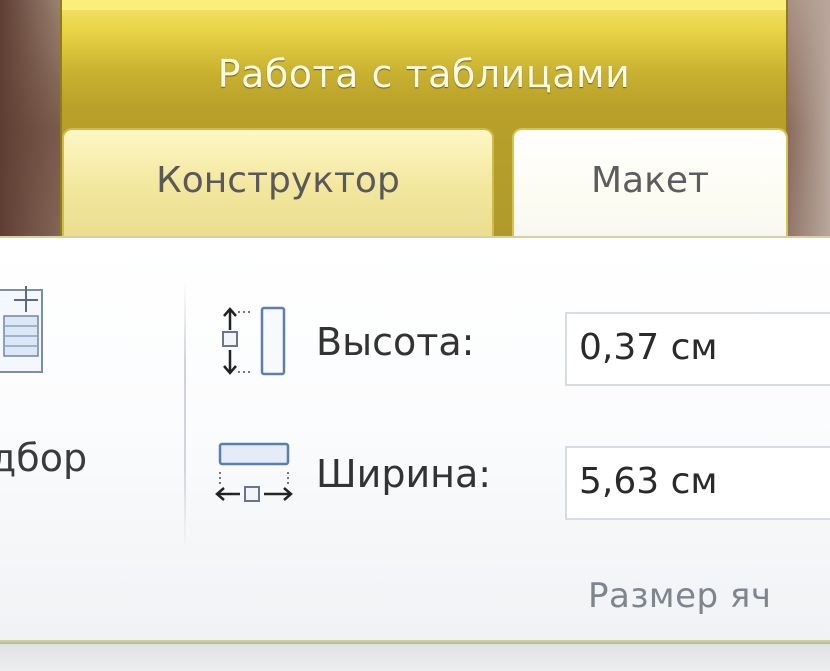 The width and height of the screenshot is (830, 671). I want to click on width-input: 5,63 см, so click(697, 483).